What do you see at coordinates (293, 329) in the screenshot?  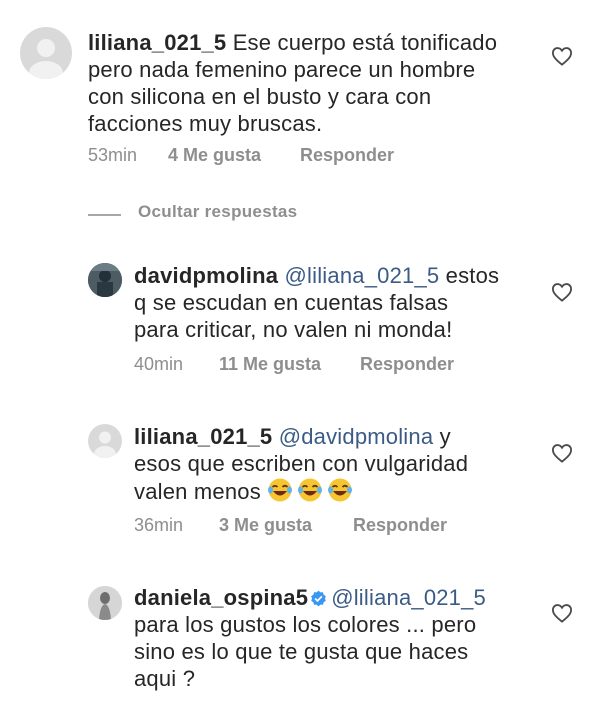 I see `comment-body-line: para criticar, no valen ni monda!` at bounding box center [293, 329].